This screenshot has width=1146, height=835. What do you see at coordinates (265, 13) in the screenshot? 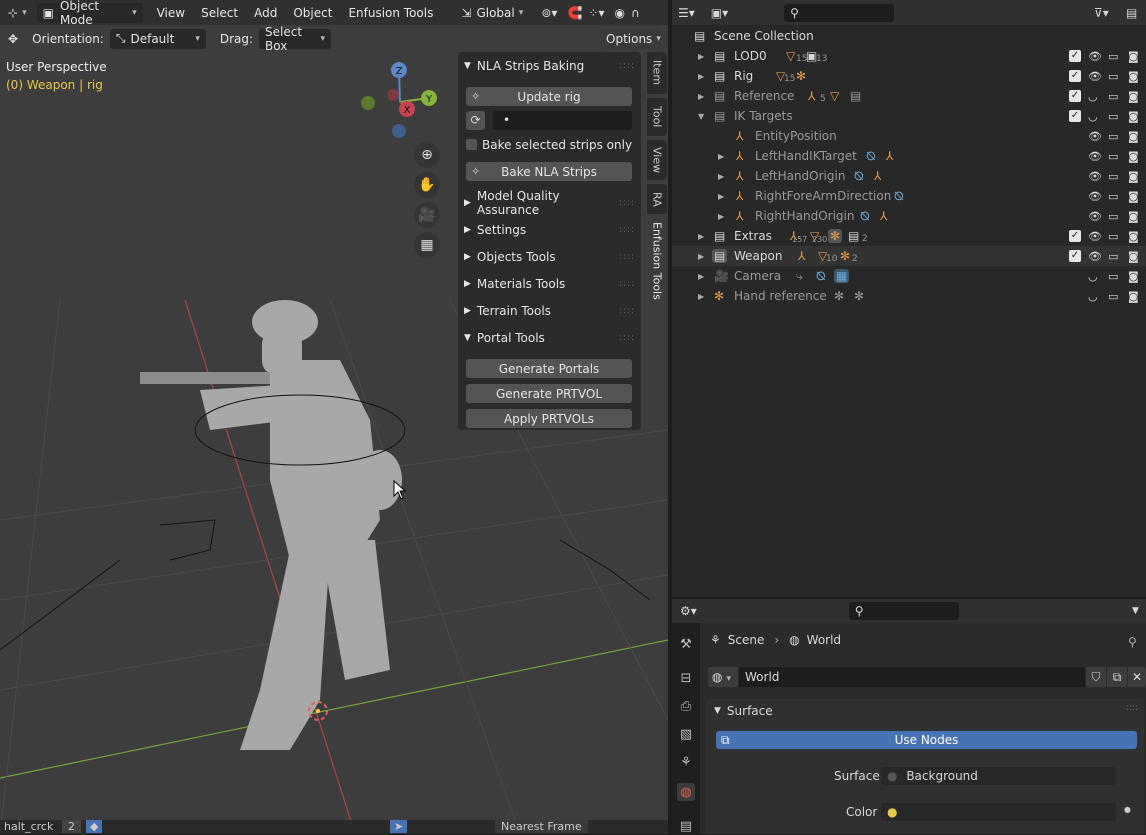
I see `menu-add: Add` at bounding box center [265, 13].